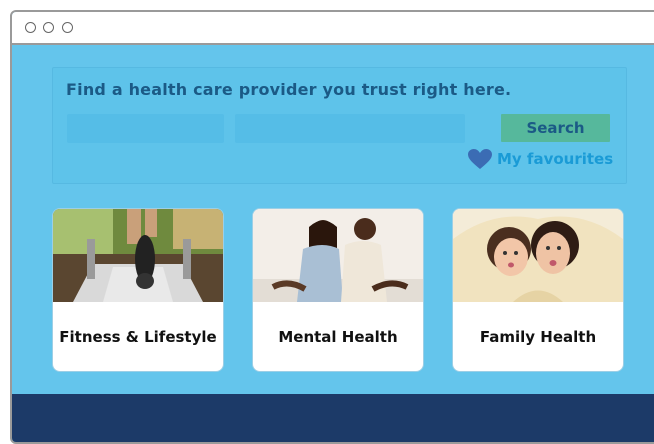  What do you see at coordinates (333, 418) in the screenshot?
I see `footer-bar` at bounding box center [333, 418].